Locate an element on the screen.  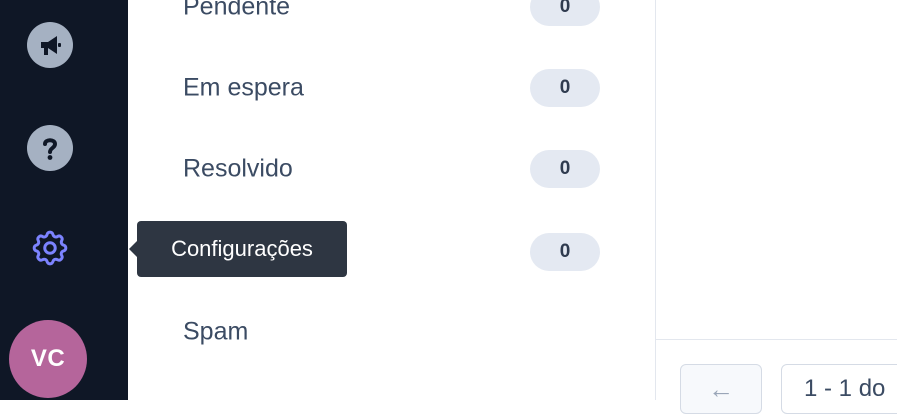
folder-item-pendente: Pendente 0 is located at coordinates (391, 18).